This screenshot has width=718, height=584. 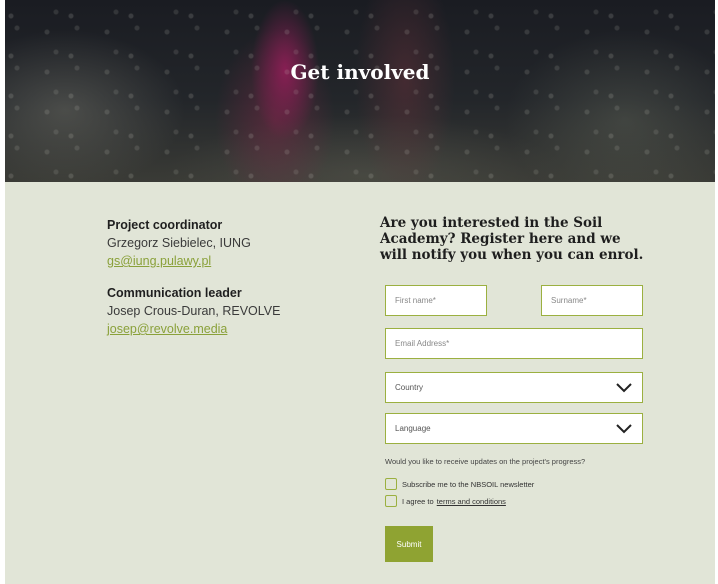 I want to click on country-select: Country, so click(x=514, y=387).